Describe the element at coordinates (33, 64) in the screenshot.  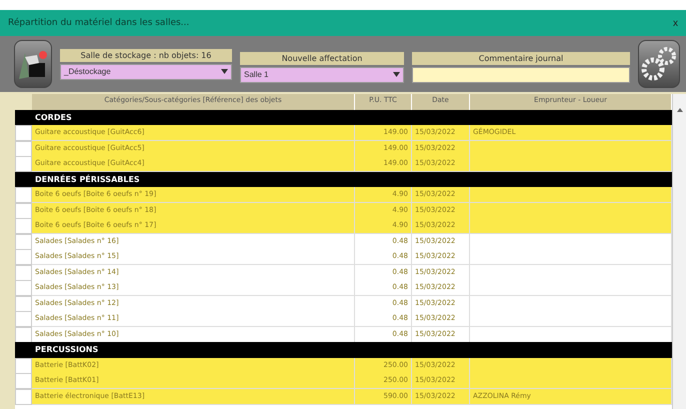
I see `room-button` at that location.